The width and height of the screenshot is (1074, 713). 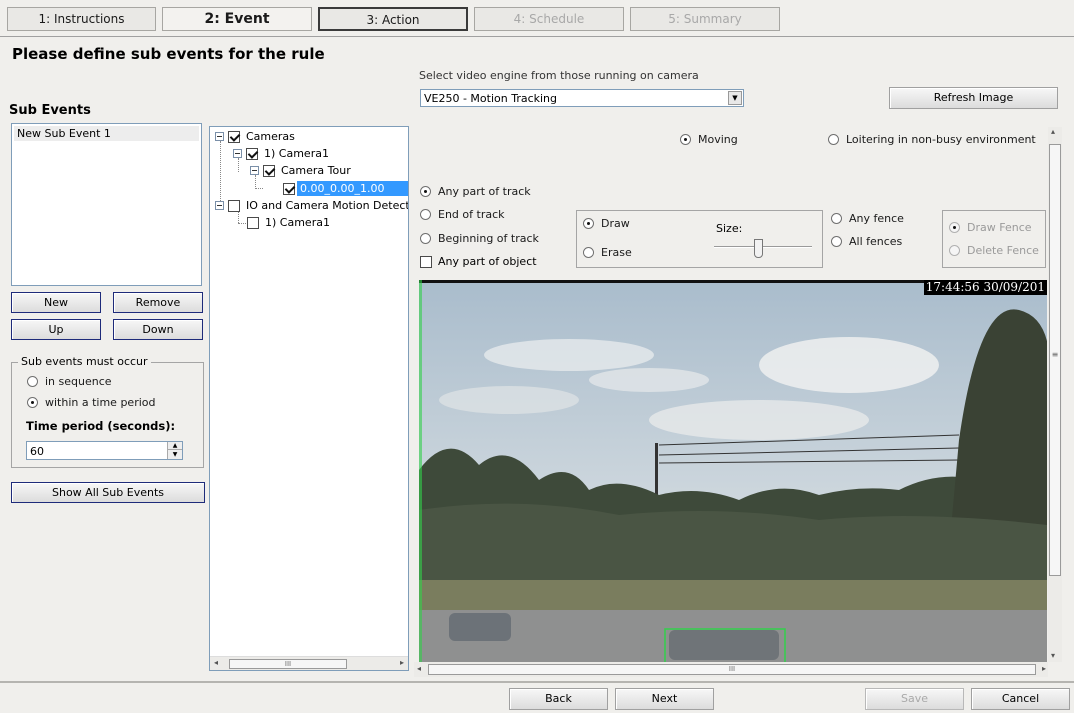 What do you see at coordinates (56, 302) in the screenshot?
I see `new-button: New` at bounding box center [56, 302].